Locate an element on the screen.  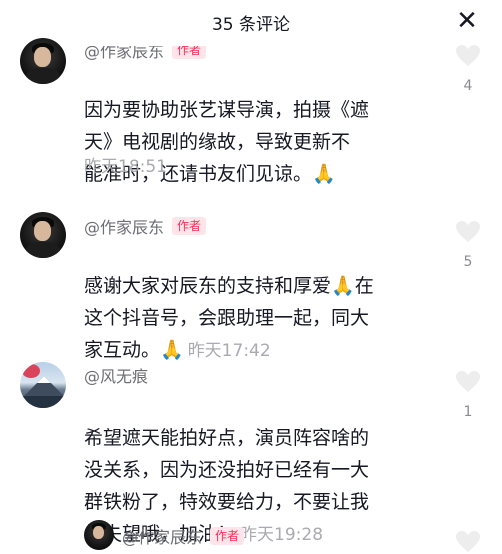
landscape-avatar is located at coordinates (43, 385).